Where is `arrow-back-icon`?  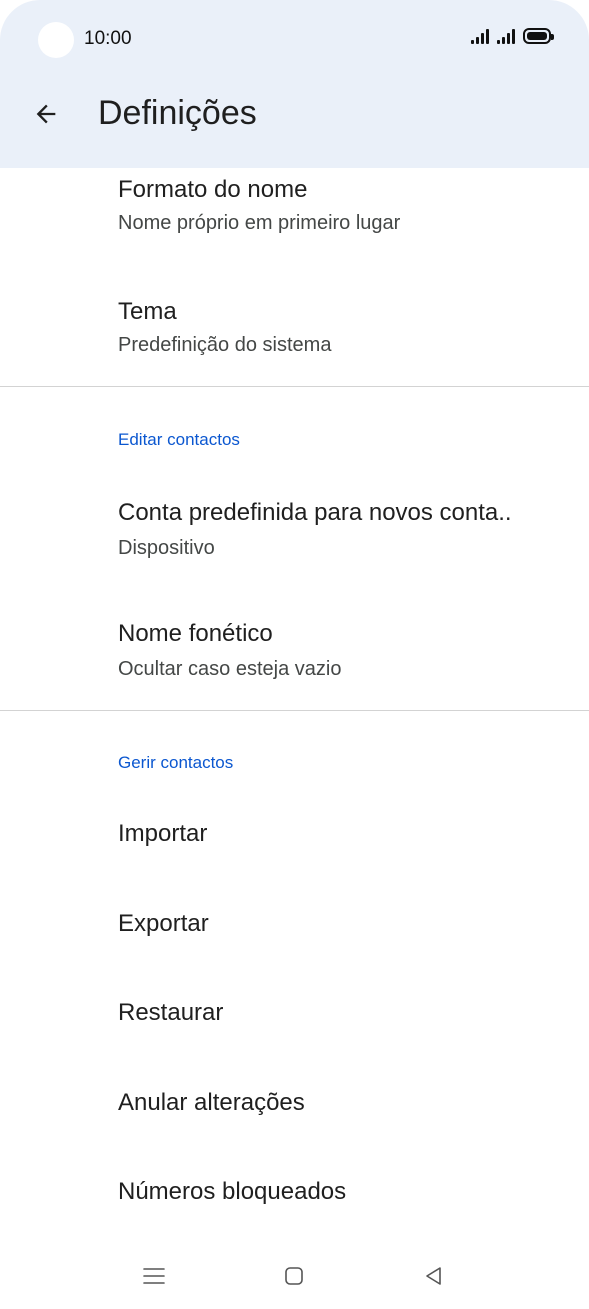 arrow-back-icon is located at coordinates (46, 114).